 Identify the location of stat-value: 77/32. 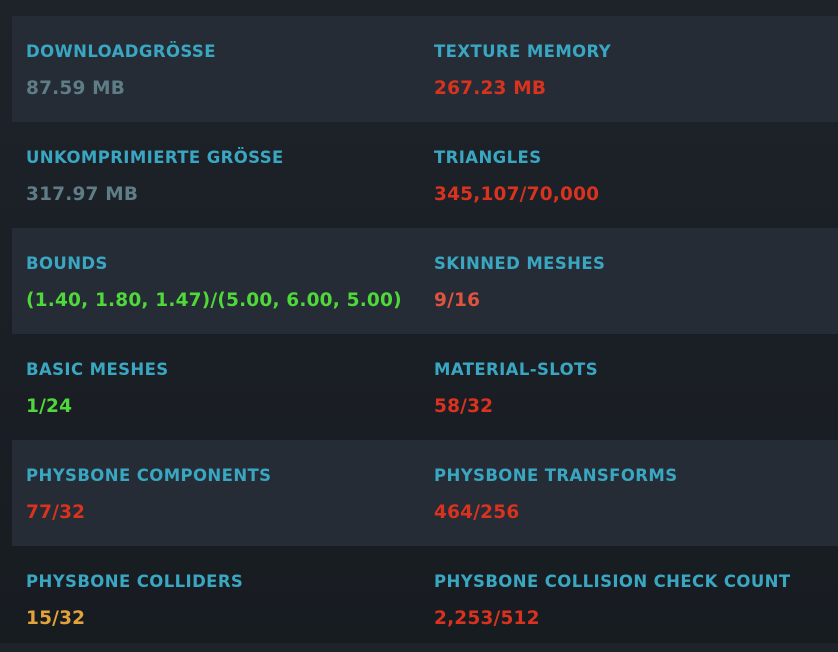
(56, 512).